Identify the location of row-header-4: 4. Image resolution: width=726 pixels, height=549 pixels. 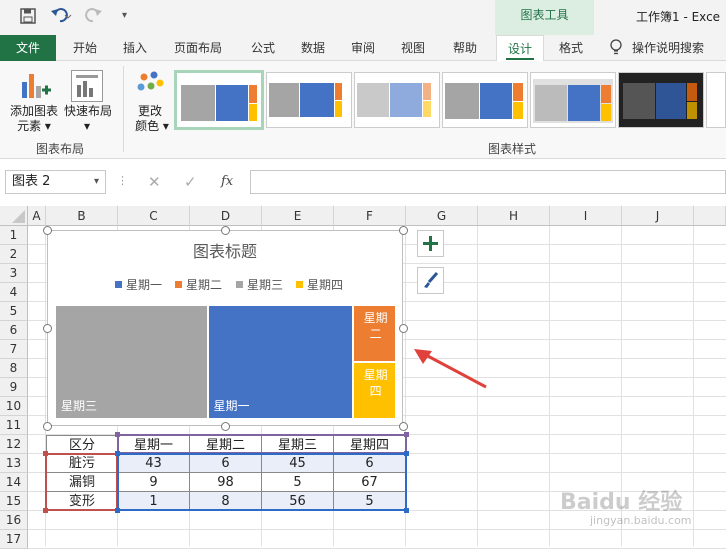
(14, 292).